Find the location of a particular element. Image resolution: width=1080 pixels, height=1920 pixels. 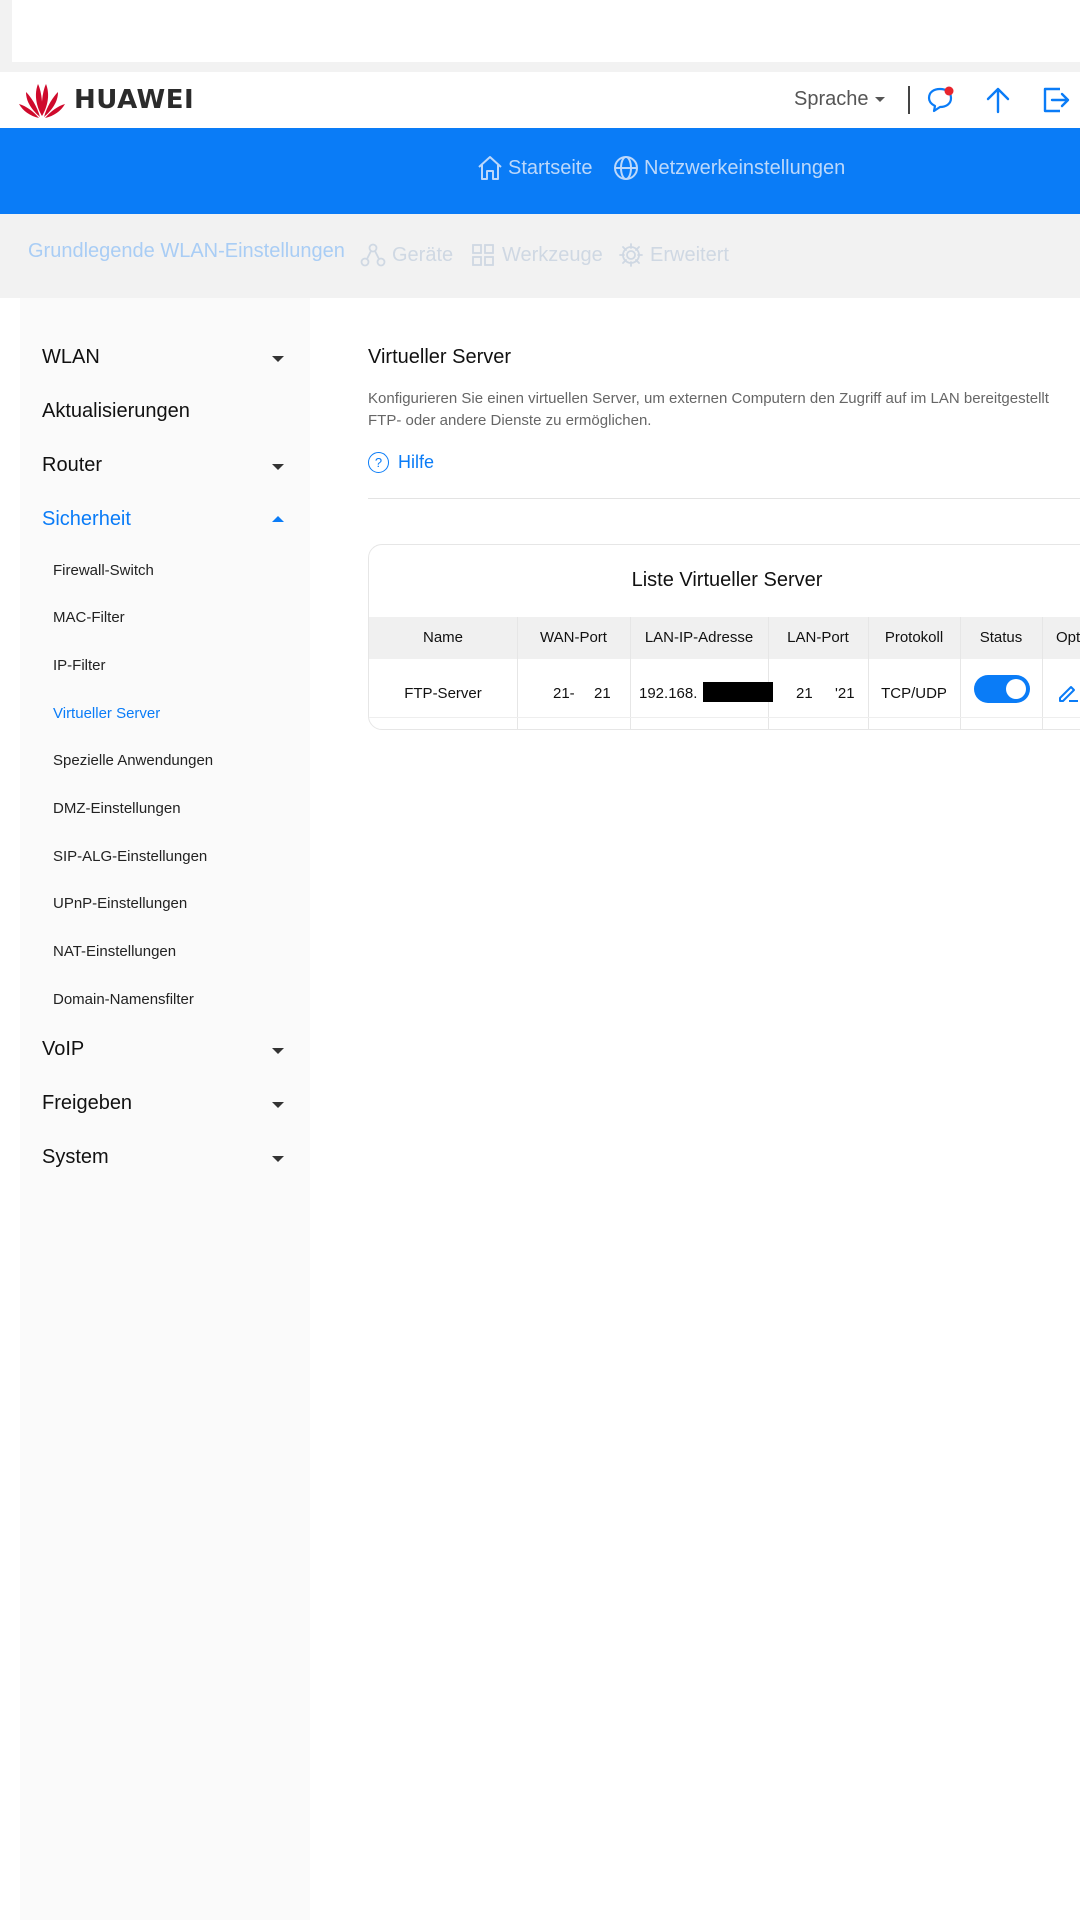

help-label: Hilfe is located at coordinates (416, 462).